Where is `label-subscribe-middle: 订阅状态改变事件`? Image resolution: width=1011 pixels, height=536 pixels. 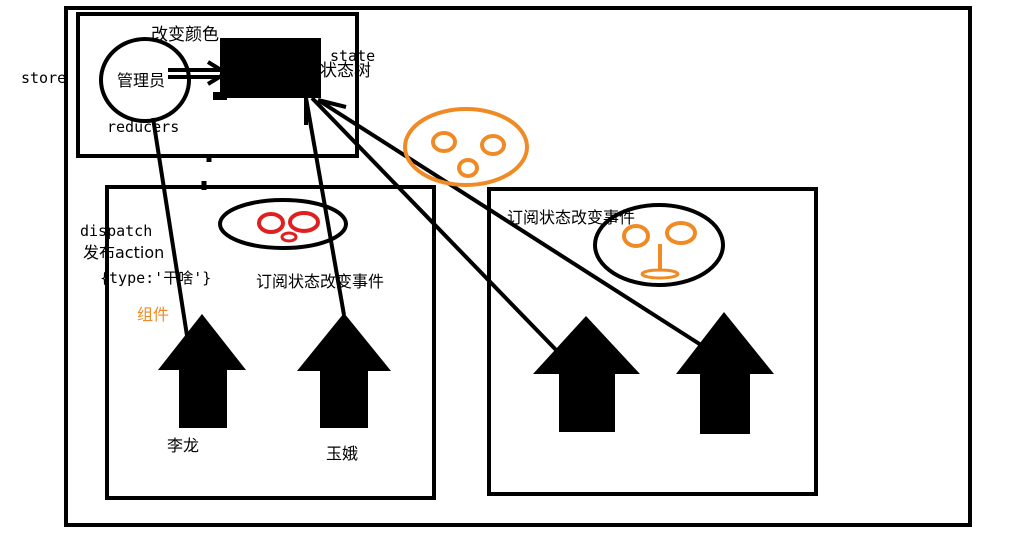 label-subscribe-middle: 订阅状态改变事件 is located at coordinates (320, 281).